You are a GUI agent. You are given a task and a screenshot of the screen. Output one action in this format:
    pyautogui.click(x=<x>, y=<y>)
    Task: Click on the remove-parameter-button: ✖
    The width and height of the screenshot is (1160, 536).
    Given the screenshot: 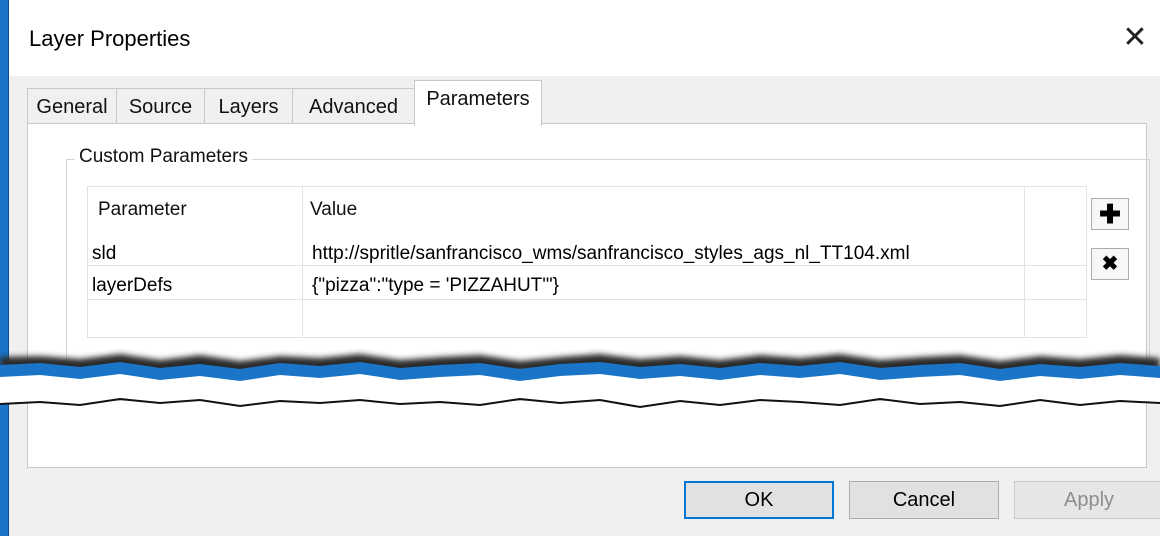 What is the action you would take?
    pyautogui.click(x=1110, y=264)
    